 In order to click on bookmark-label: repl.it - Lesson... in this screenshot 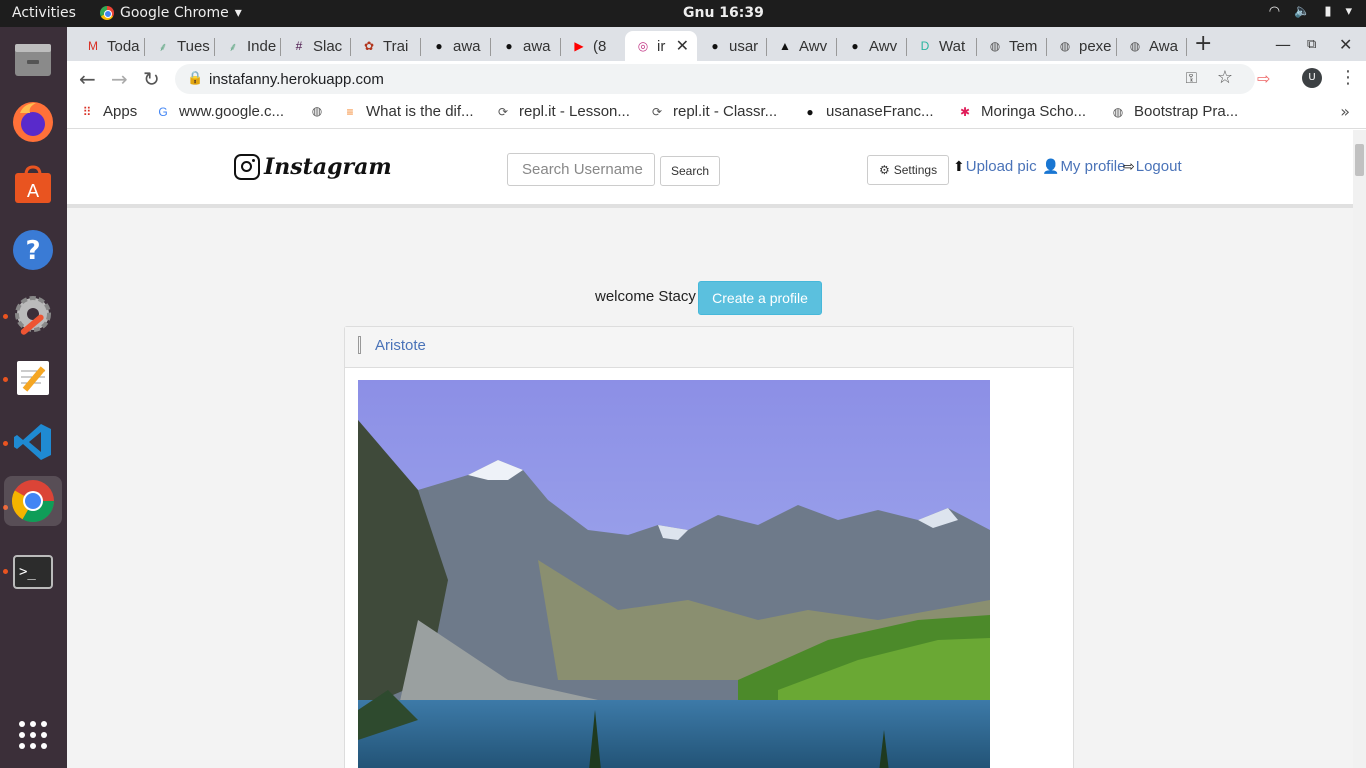, I will do `click(574, 111)`.